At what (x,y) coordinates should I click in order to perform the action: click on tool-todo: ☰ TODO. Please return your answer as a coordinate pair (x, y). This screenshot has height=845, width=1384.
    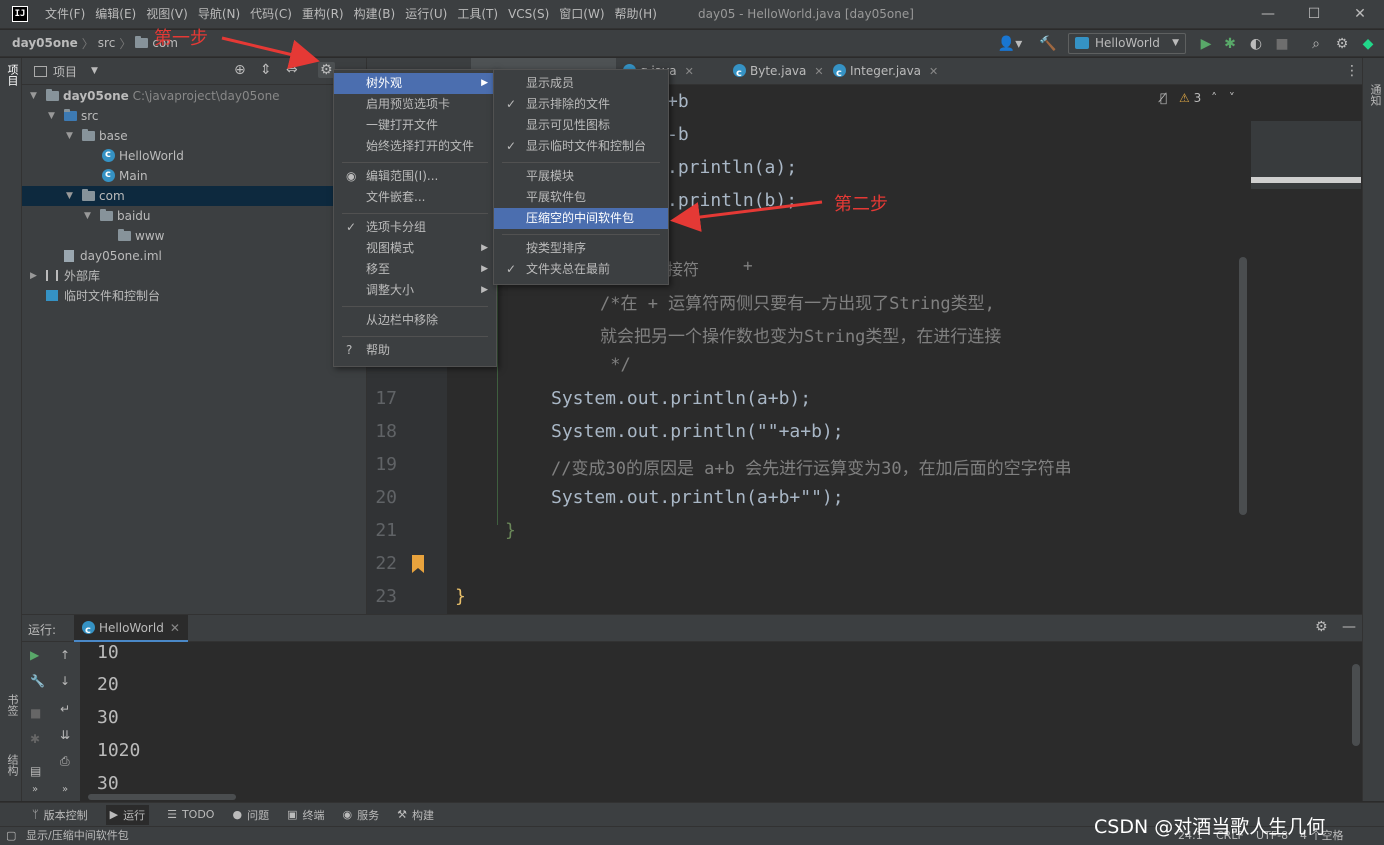
    Looking at the image, I should click on (190, 814).